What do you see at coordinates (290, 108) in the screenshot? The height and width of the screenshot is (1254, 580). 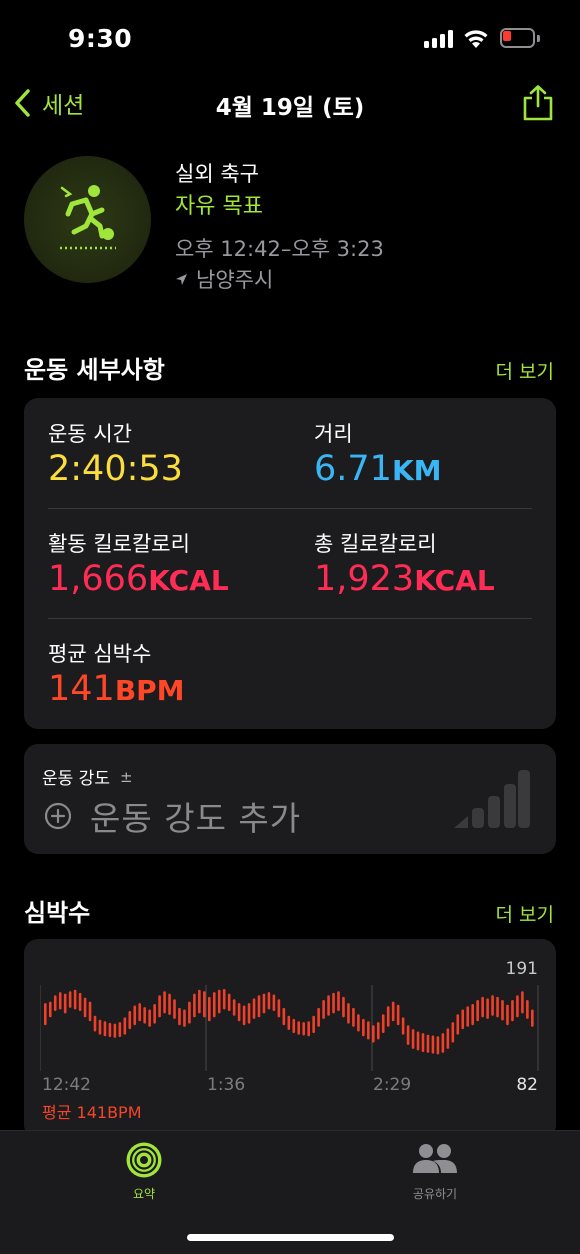 I see `page-title: 4월 19일 (토)` at bounding box center [290, 108].